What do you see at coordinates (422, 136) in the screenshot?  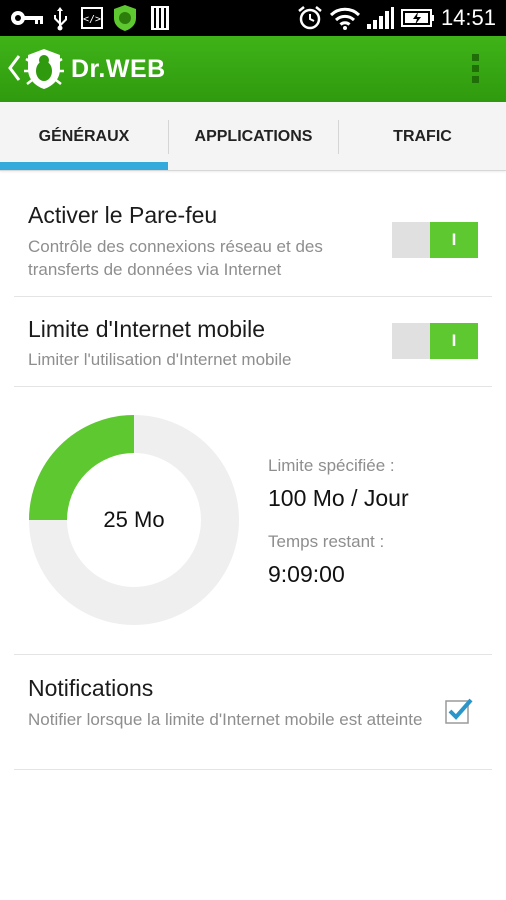 I see `tab-trafic: TRAFIC` at bounding box center [422, 136].